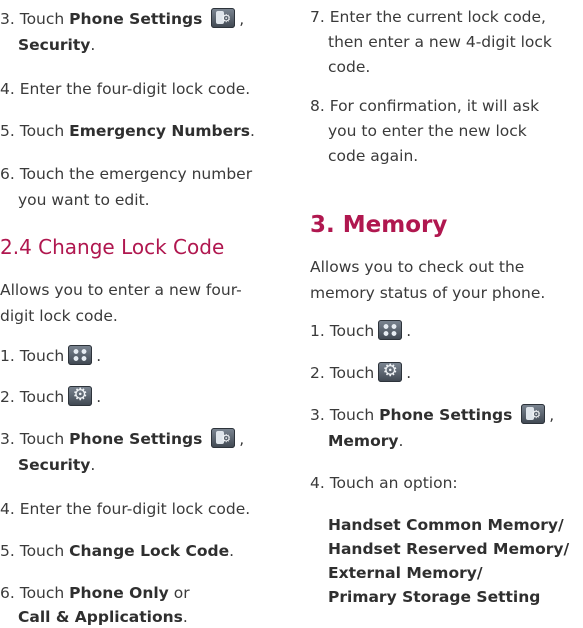 This screenshot has width=583, height=628. Describe the element at coordinates (125, 509) in the screenshot. I see `step-4-enter-lock-code-2: 4. Enter the four-digit lock code.` at that location.